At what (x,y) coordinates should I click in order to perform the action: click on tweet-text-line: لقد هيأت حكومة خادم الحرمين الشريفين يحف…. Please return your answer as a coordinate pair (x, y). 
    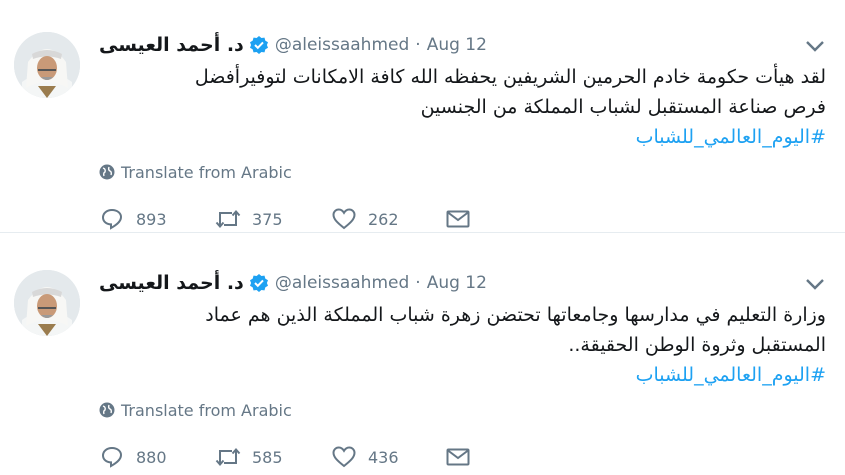
    Looking at the image, I should click on (510, 77).